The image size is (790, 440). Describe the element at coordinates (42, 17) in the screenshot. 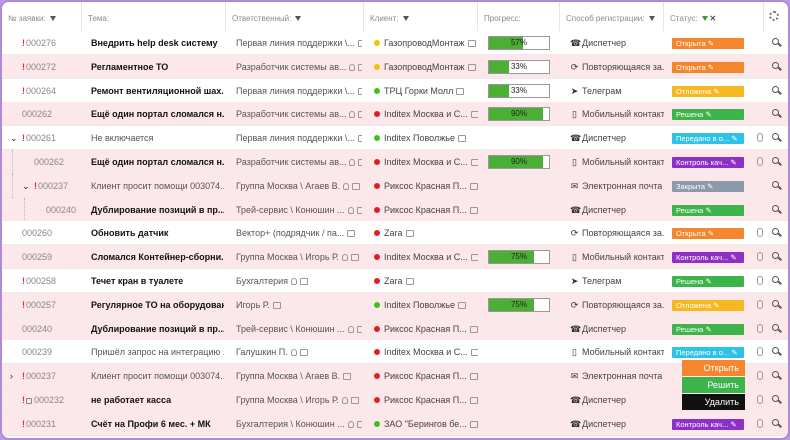

I see `column-header-number: № заявки:` at that location.